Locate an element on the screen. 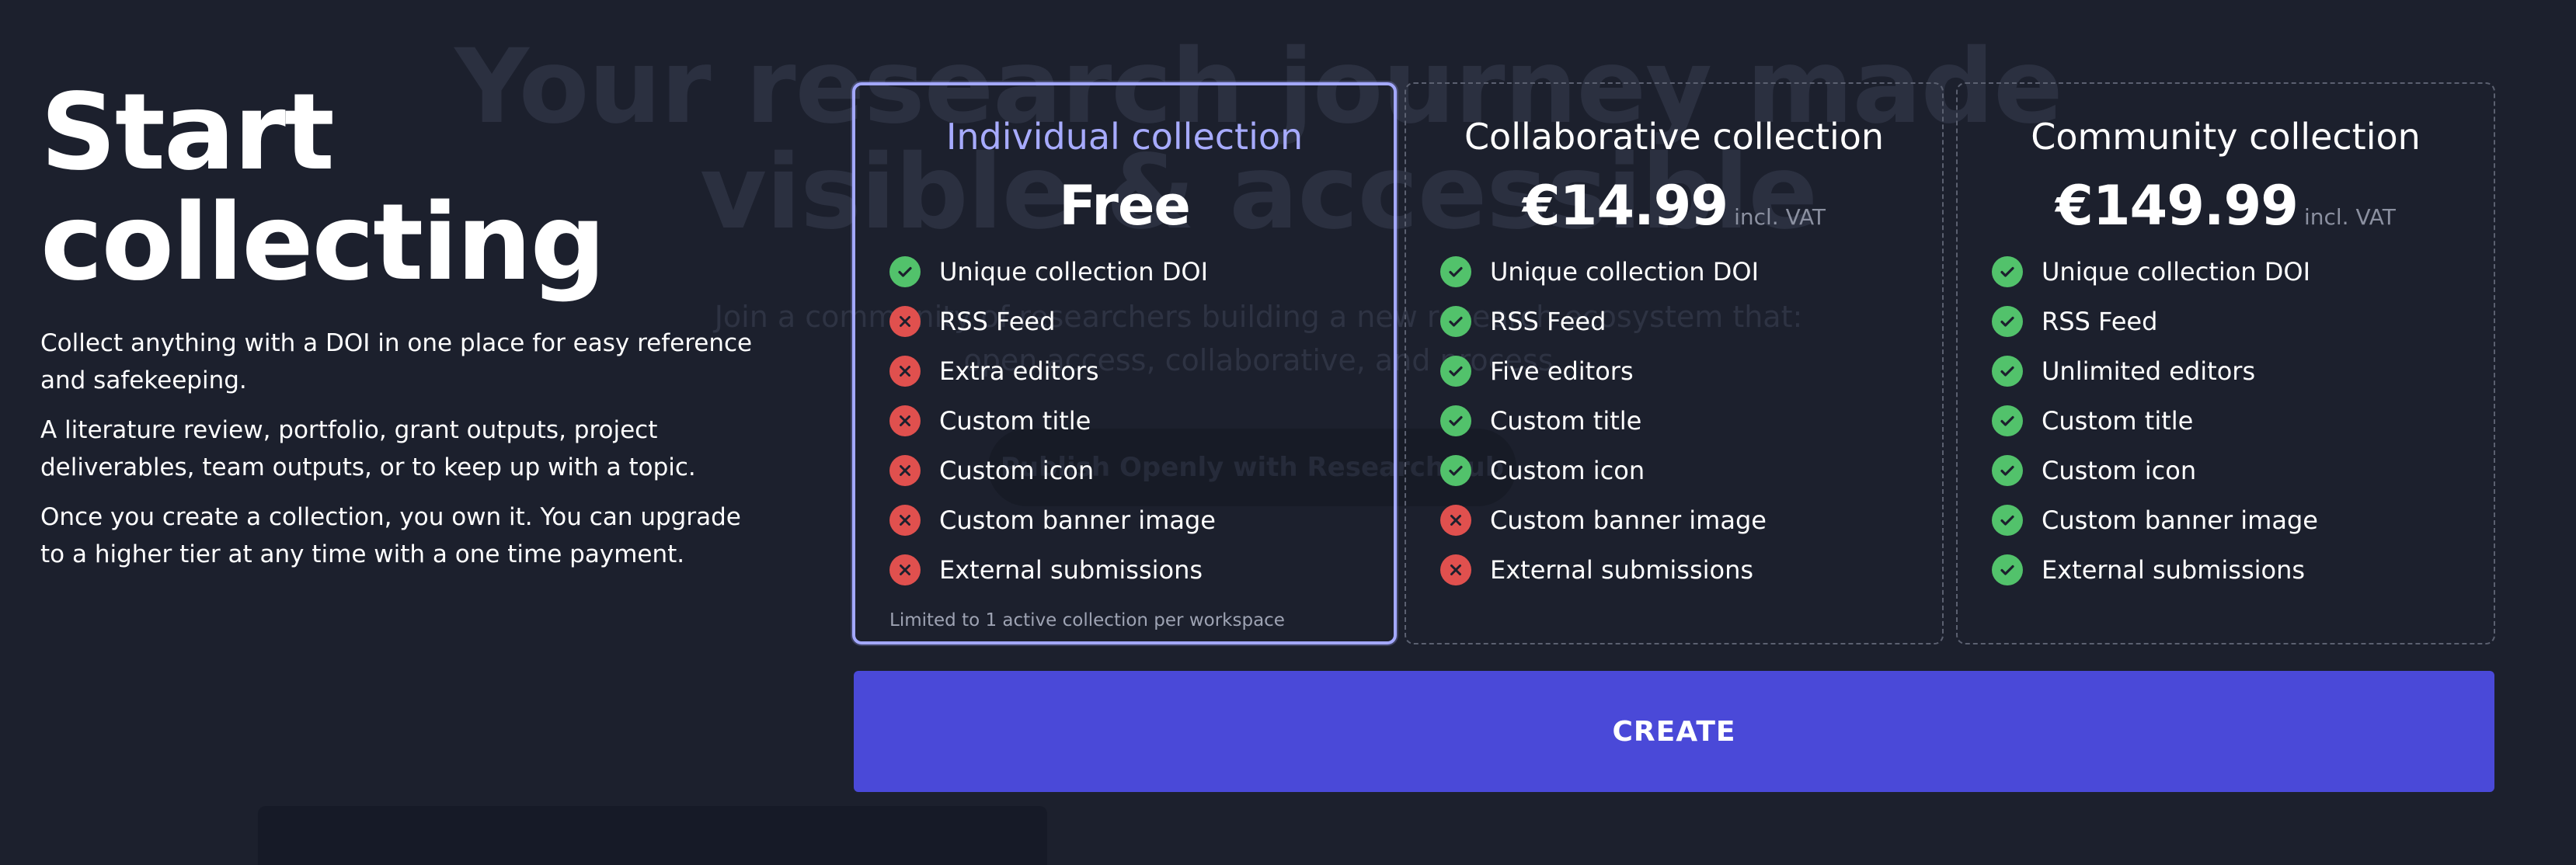 The width and height of the screenshot is (2576, 865). feature-label: Unlimited editors is located at coordinates (2149, 371).